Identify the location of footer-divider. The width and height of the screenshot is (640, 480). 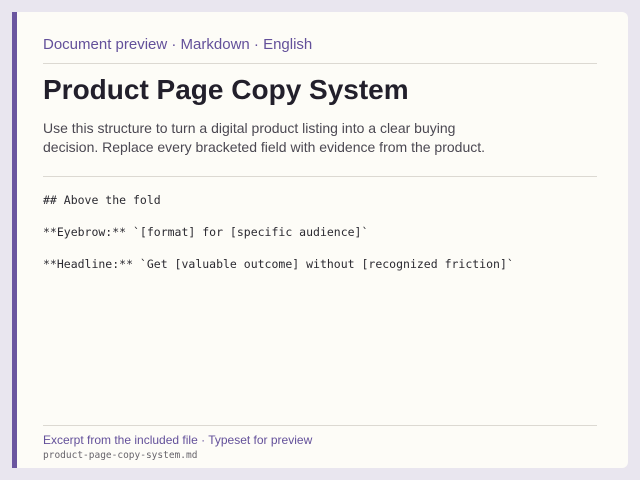
(320, 425).